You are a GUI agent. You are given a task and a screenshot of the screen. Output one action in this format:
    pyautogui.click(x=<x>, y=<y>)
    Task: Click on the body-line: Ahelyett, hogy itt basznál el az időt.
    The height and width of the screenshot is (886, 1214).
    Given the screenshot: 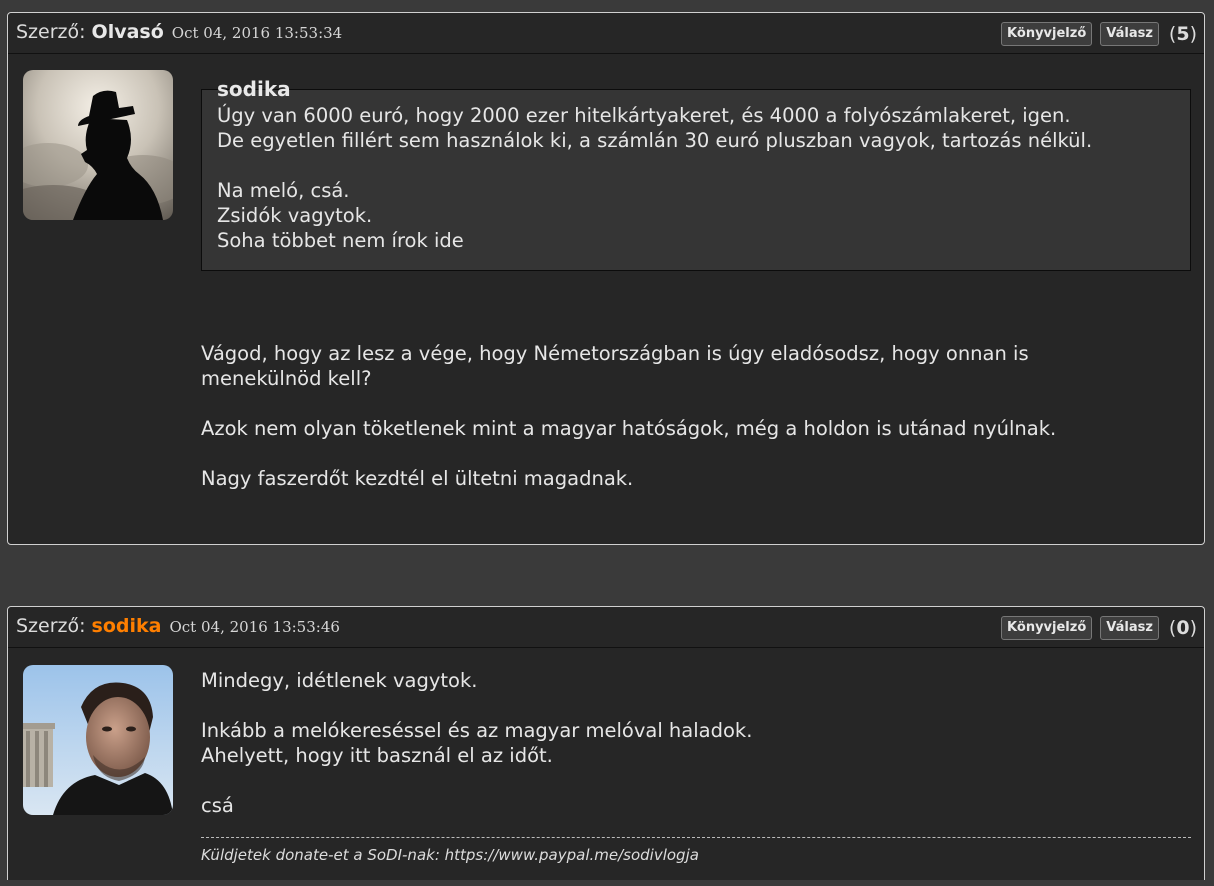 What is the action you would take?
    pyautogui.click(x=377, y=755)
    